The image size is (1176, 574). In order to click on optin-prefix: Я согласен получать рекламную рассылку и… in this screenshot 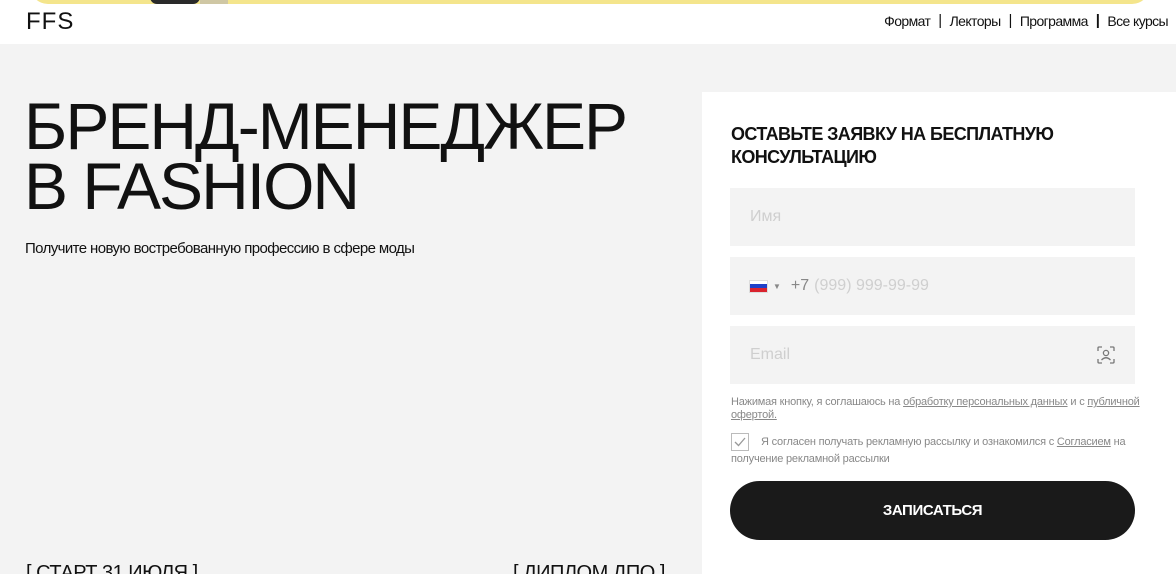, I will do `click(909, 442)`.